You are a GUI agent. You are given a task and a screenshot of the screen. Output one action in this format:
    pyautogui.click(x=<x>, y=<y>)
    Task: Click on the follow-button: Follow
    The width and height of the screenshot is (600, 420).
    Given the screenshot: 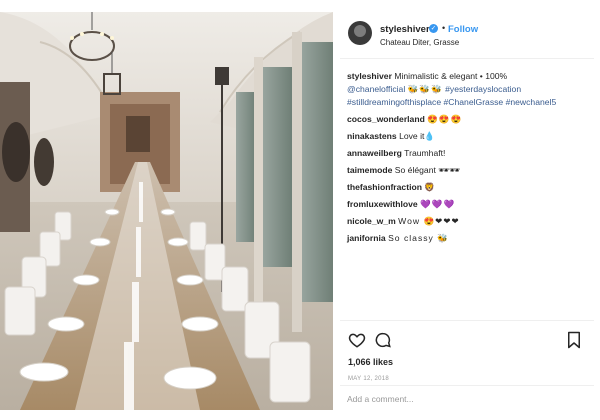 What is the action you would take?
    pyautogui.click(x=463, y=29)
    